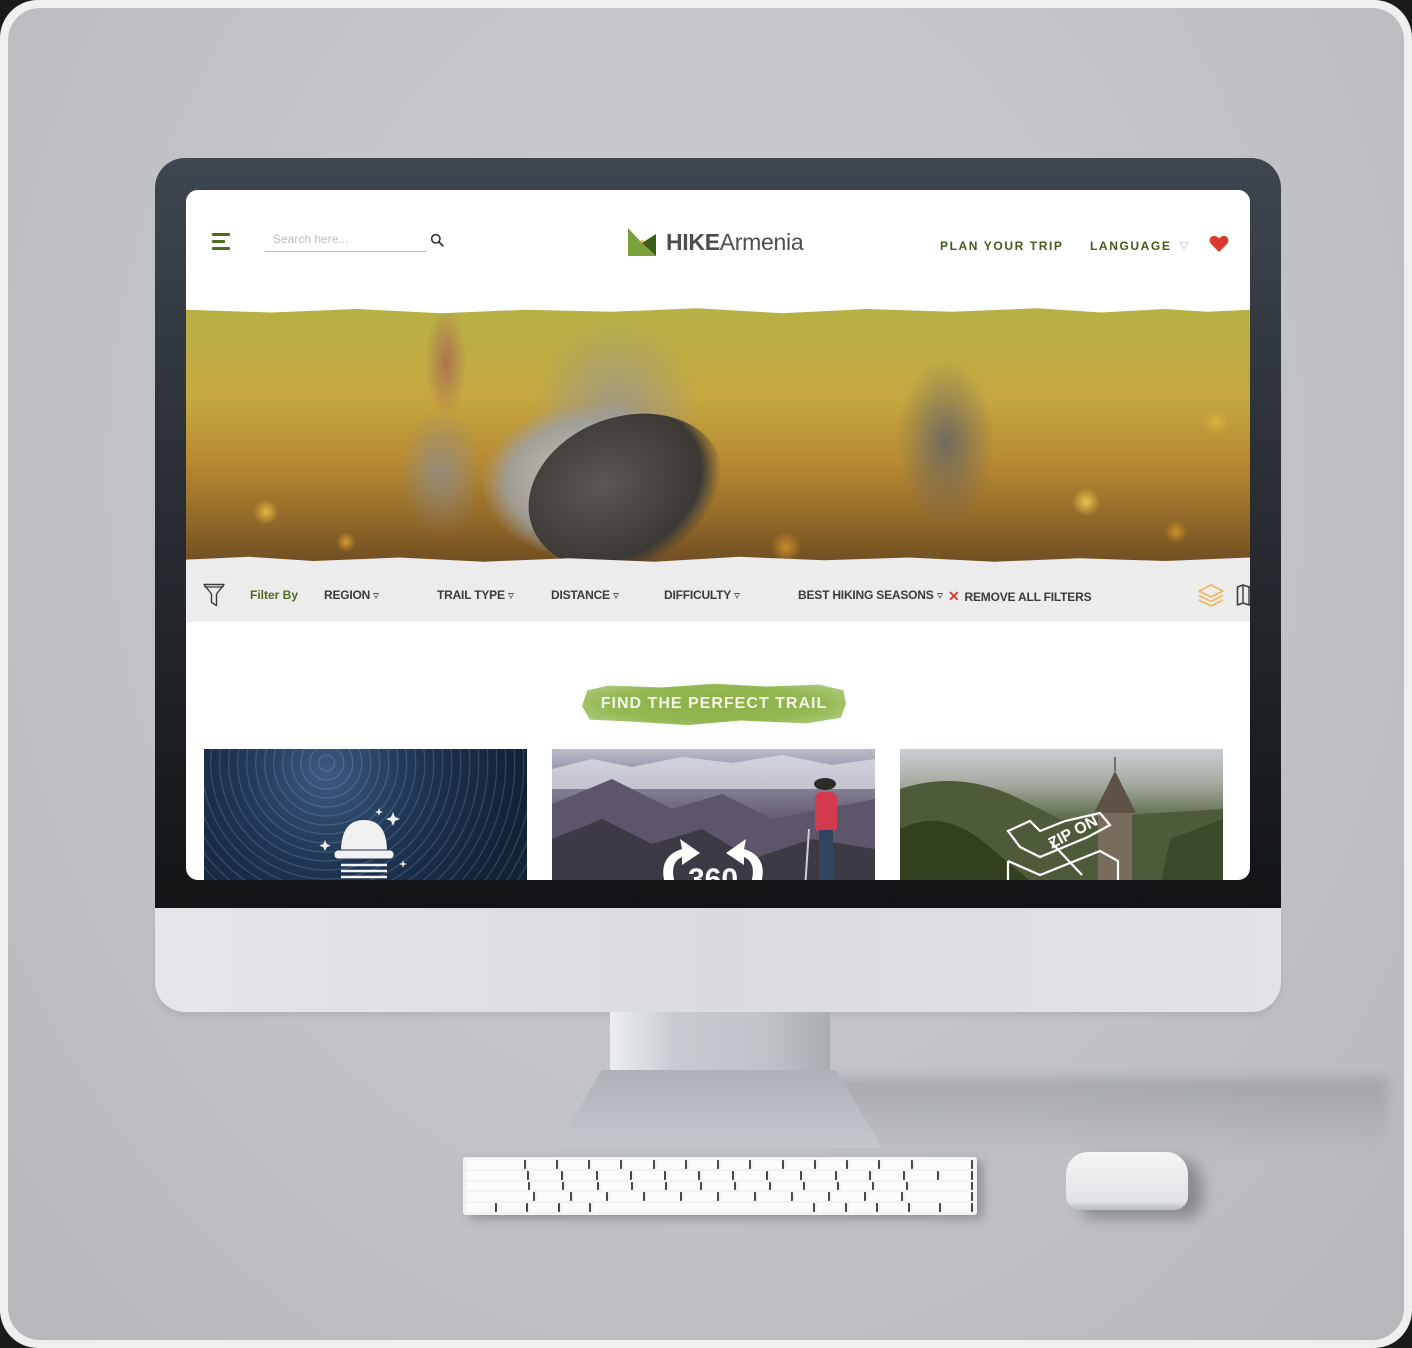  What do you see at coordinates (820, 829) in the screenshot?
I see `hiker-figure` at bounding box center [820, 829].